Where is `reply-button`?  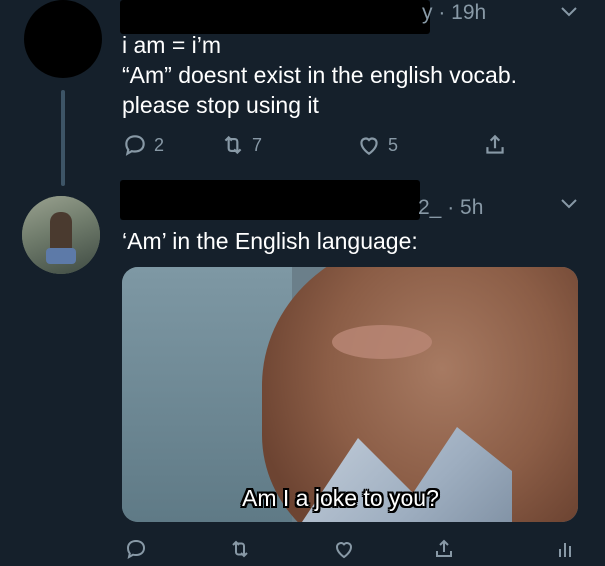 reply-button is located at coordinates (136, 551).